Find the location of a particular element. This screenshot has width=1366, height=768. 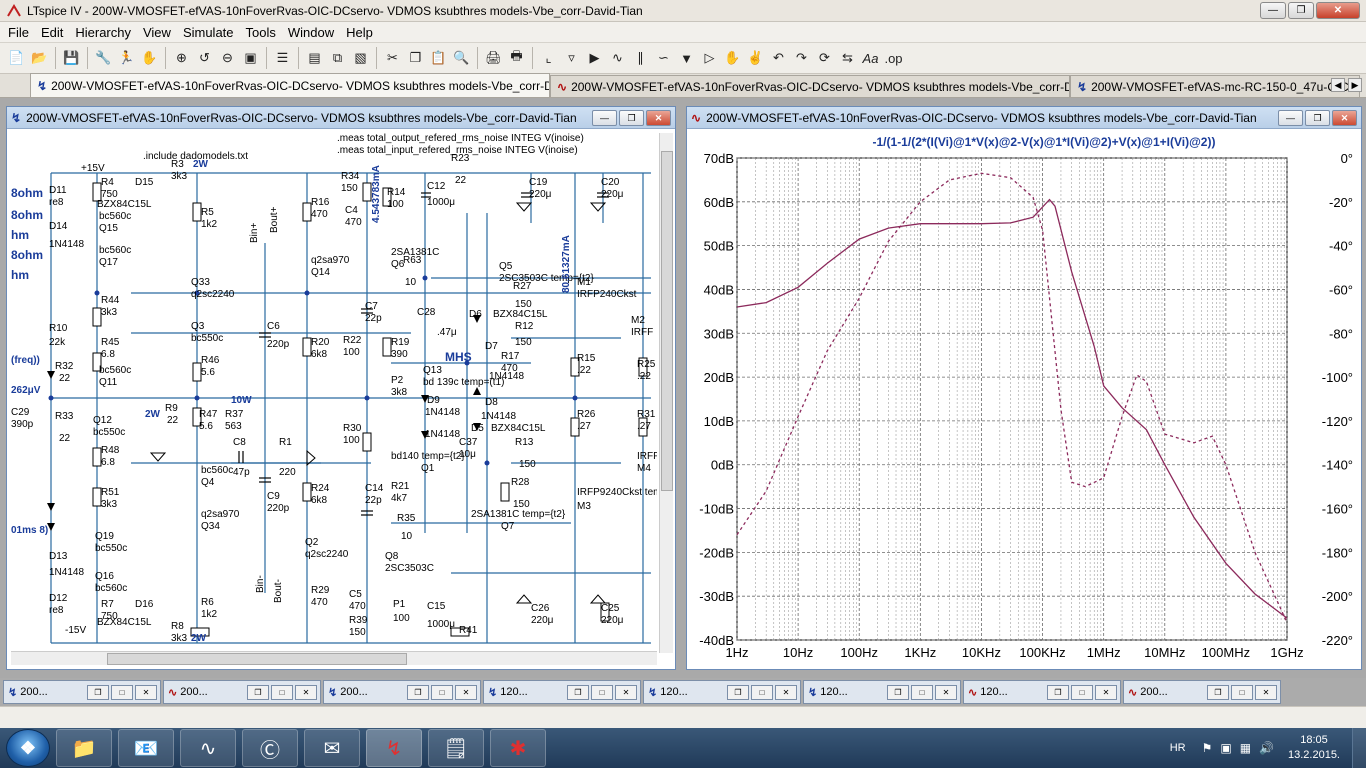

flag-icon: ⚑ is located at coordinates (1207, 748).